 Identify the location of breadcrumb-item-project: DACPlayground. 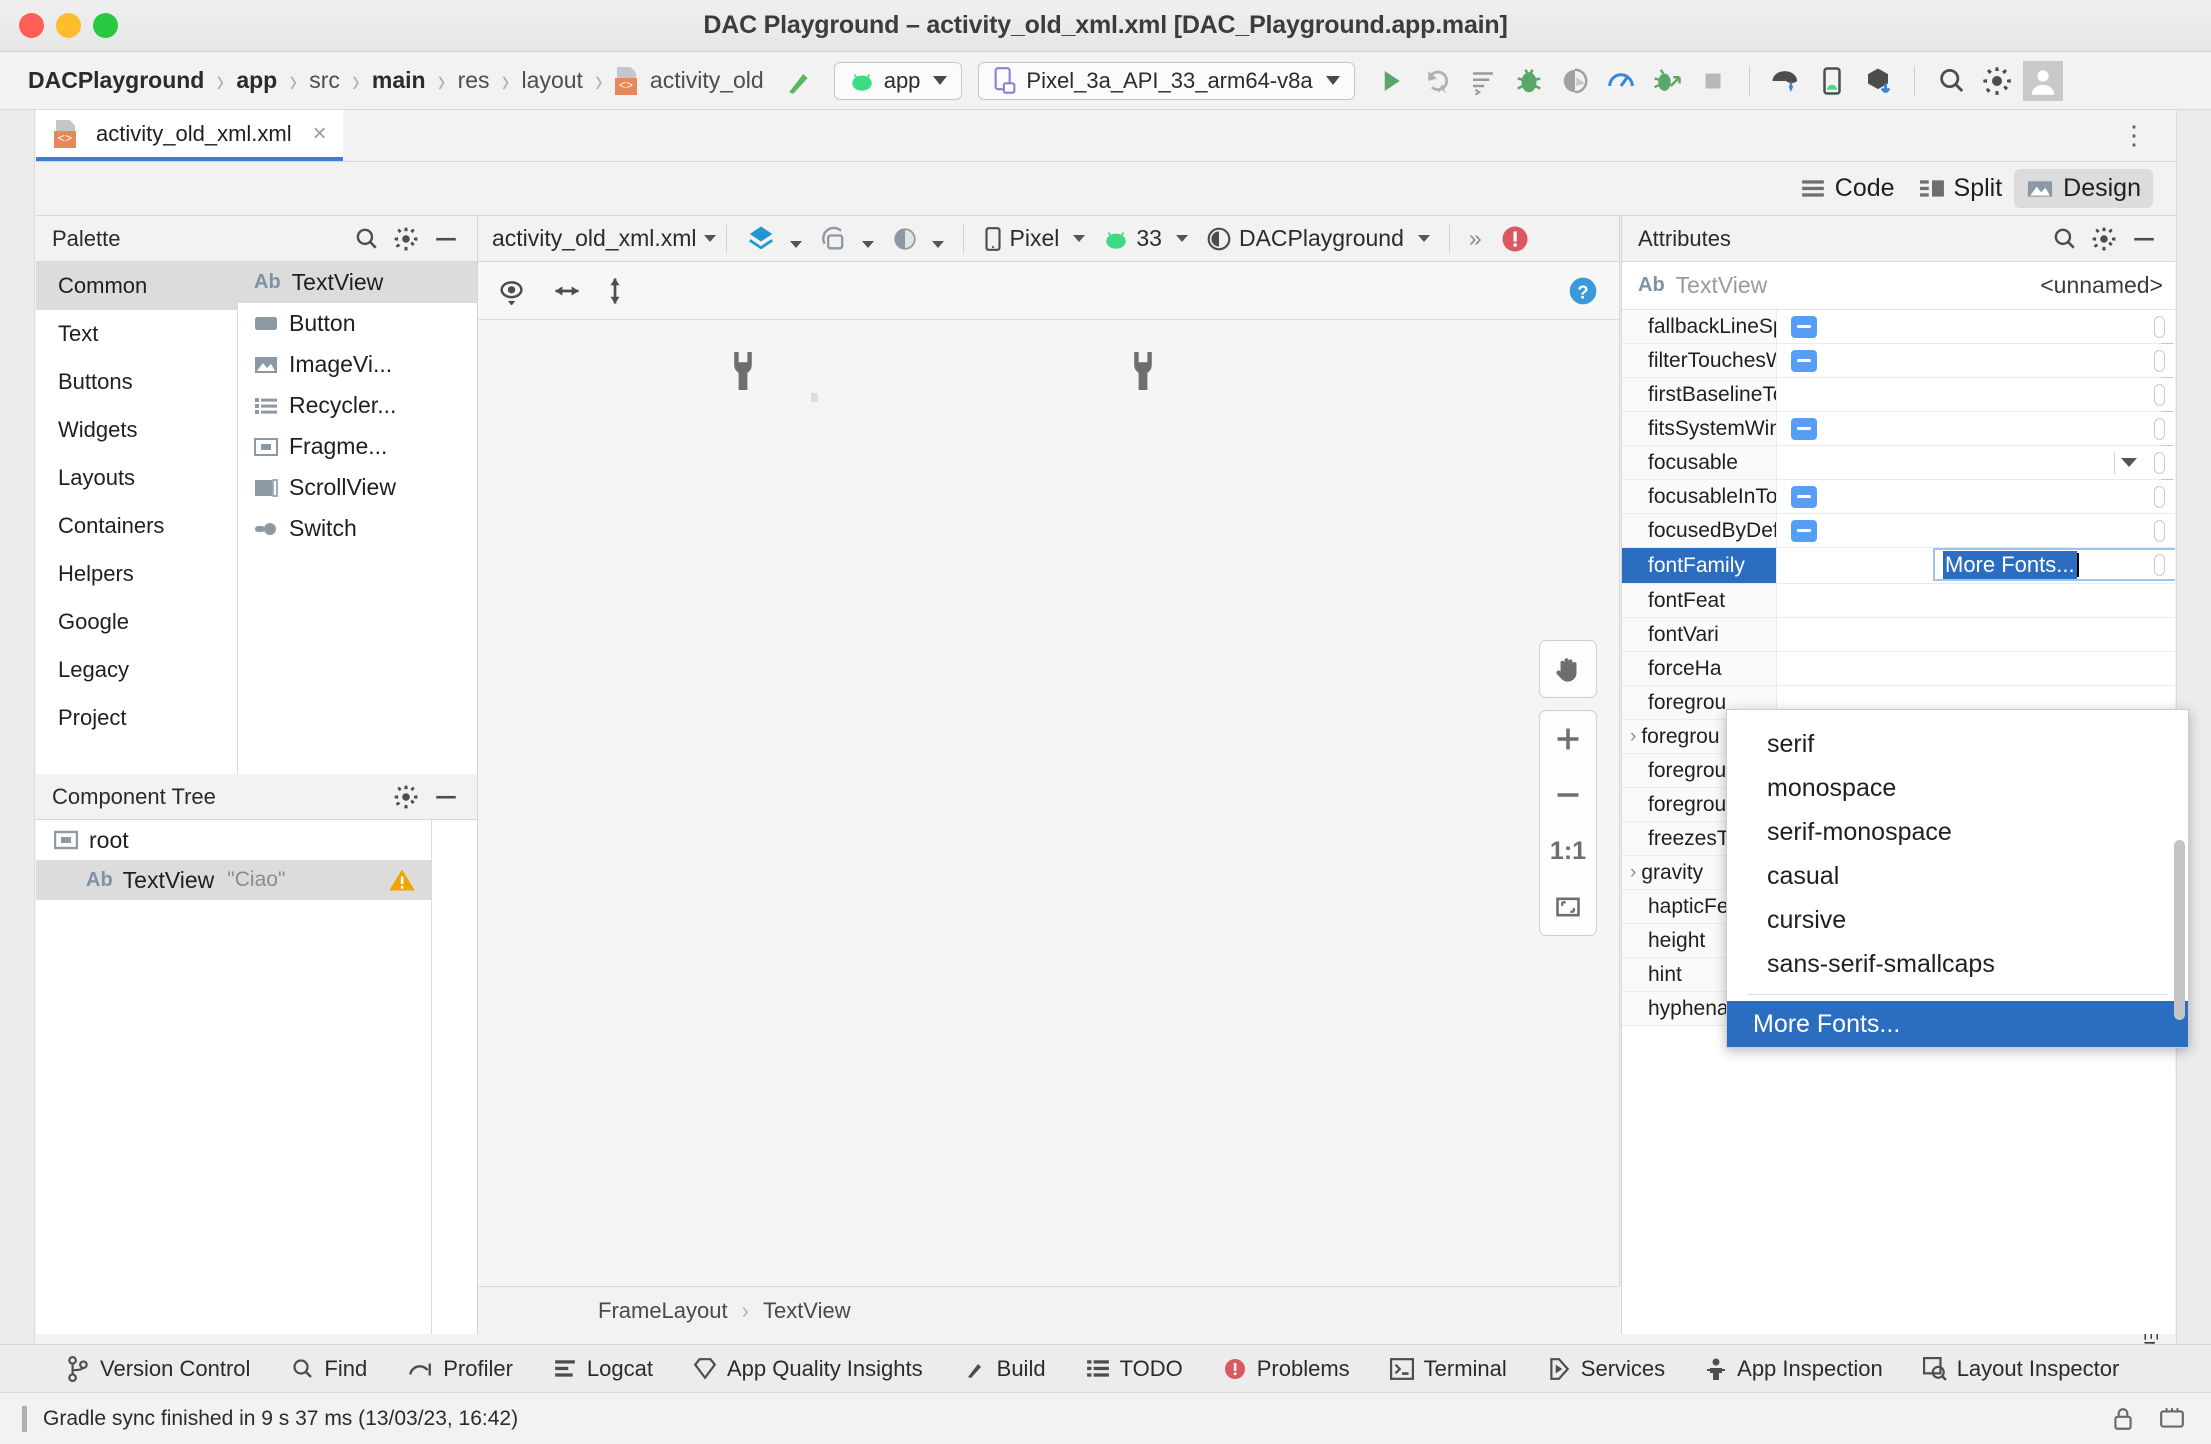
(116, 80).